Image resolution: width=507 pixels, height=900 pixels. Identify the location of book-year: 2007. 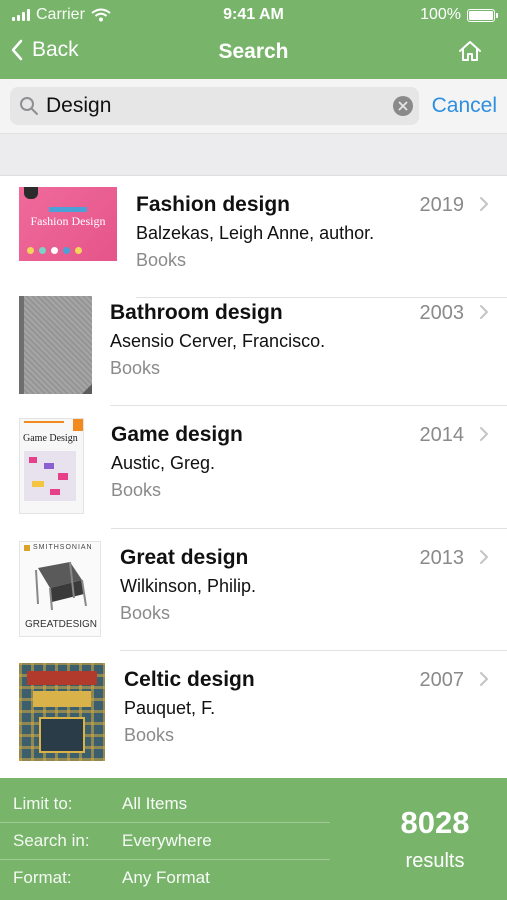
(442, 680).